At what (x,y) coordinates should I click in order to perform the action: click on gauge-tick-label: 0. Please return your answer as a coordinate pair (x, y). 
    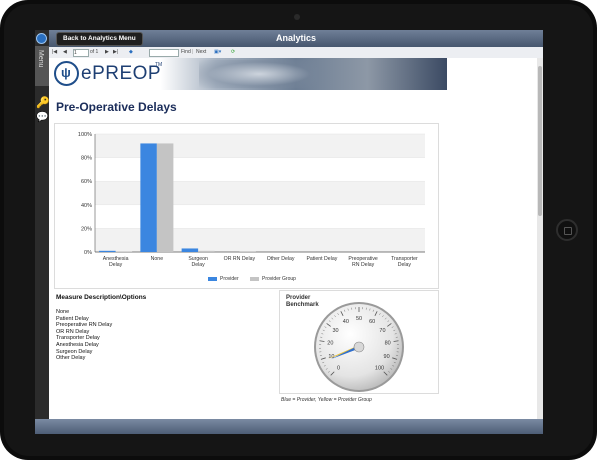
    Looking at the image, I should click on (338, 369).